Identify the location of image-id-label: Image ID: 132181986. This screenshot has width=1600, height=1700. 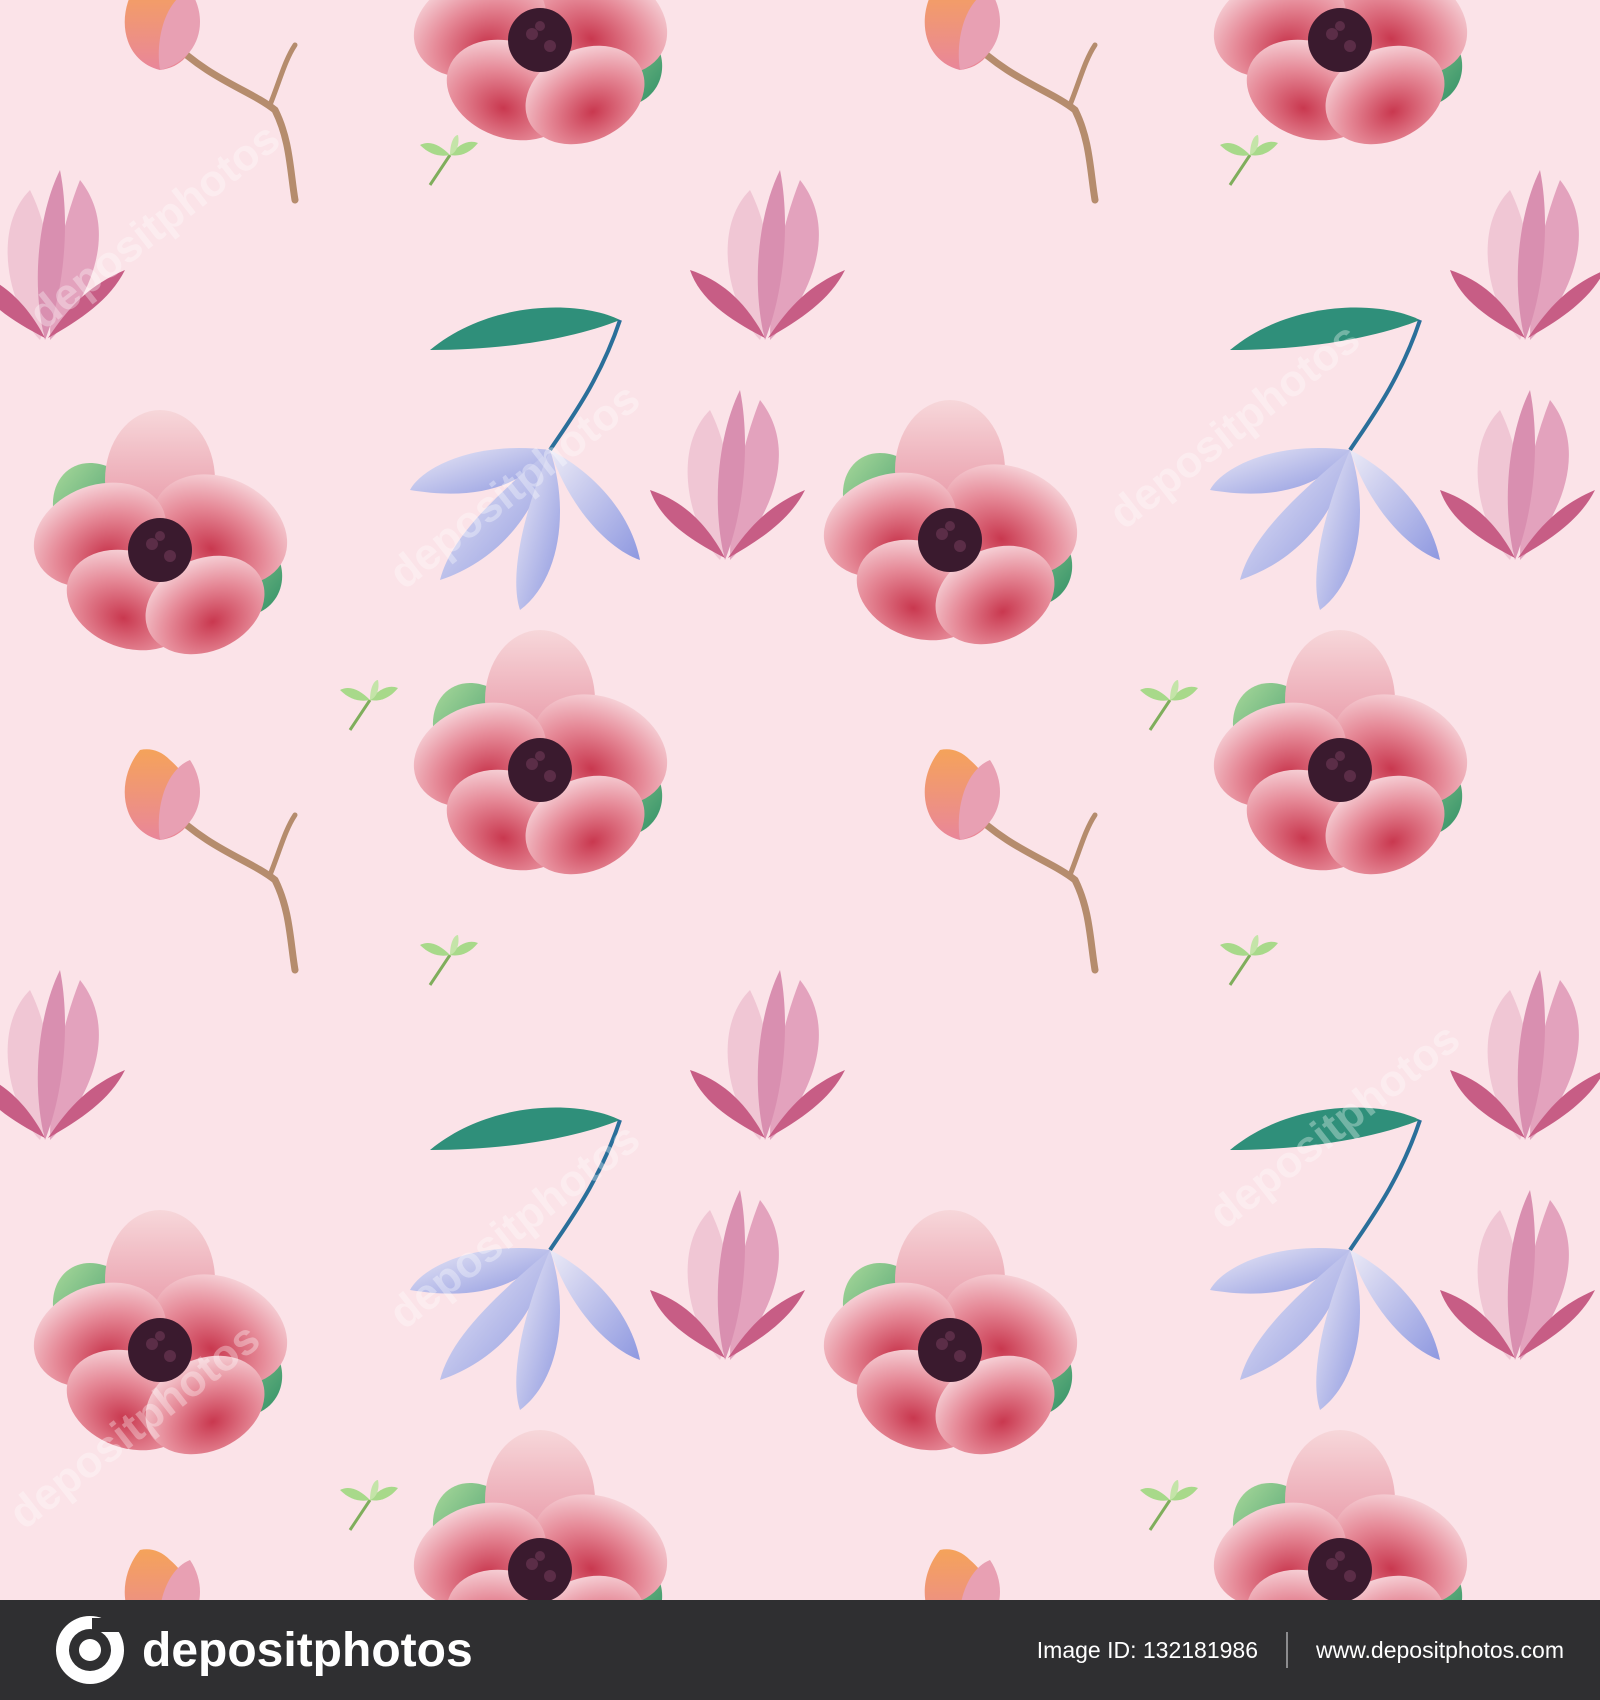
(1147, 1649).